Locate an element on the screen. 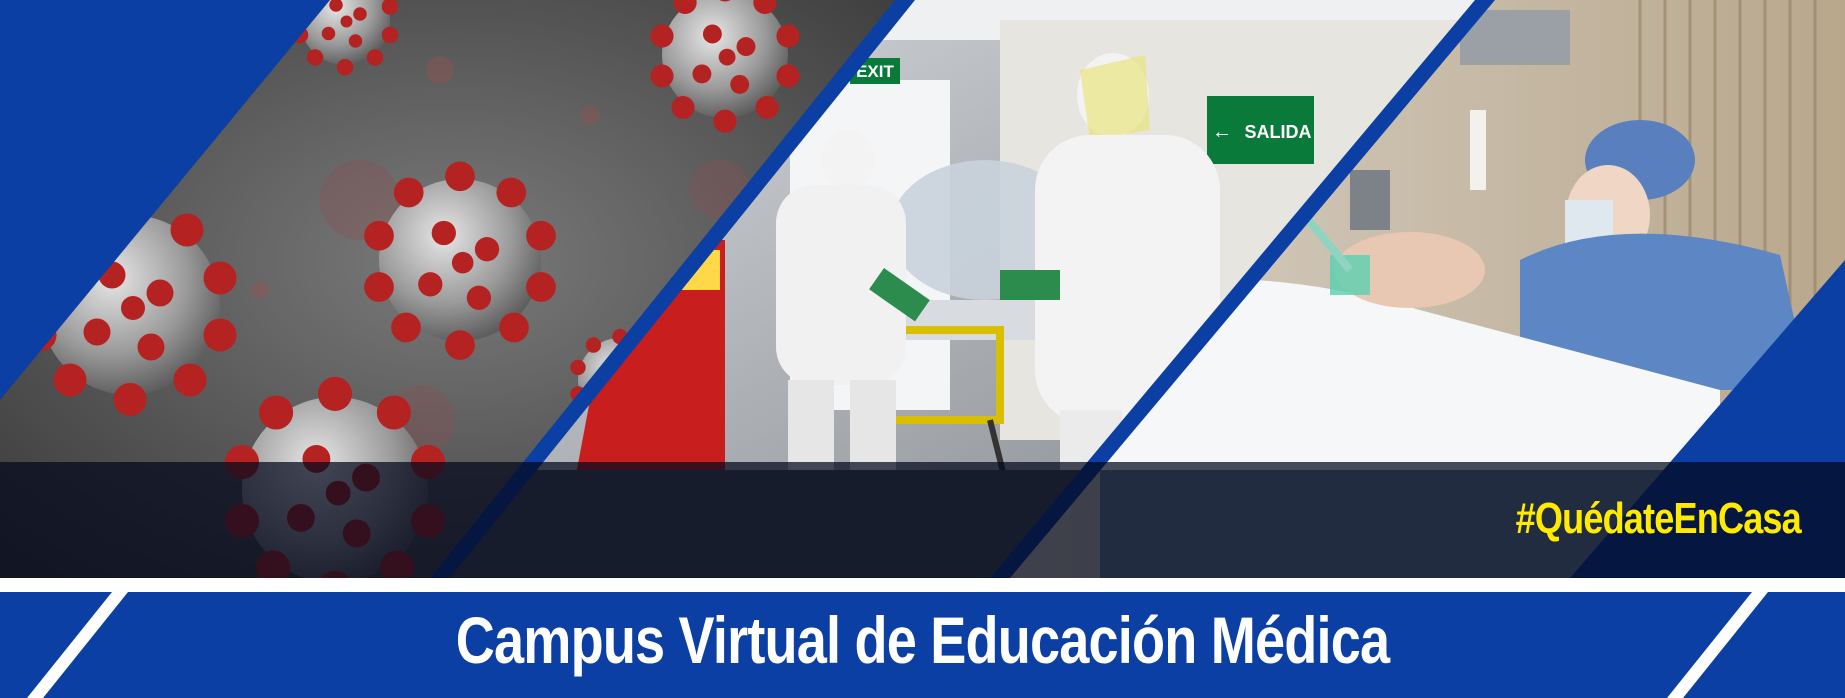 The width and height of the screenshot is (1845, 698). salida-sign: SALIDA is located at coordinates (1278, 132).